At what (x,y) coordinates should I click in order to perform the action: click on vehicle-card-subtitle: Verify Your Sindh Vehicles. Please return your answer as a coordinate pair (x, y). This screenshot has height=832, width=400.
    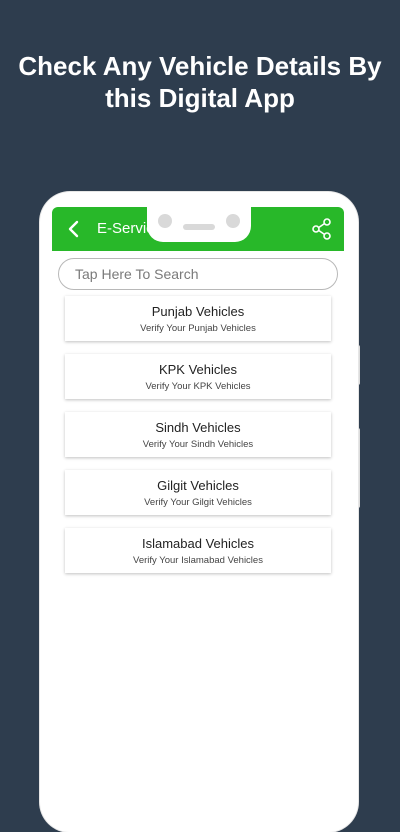
    Looking at the image, I should click on (198, 444).